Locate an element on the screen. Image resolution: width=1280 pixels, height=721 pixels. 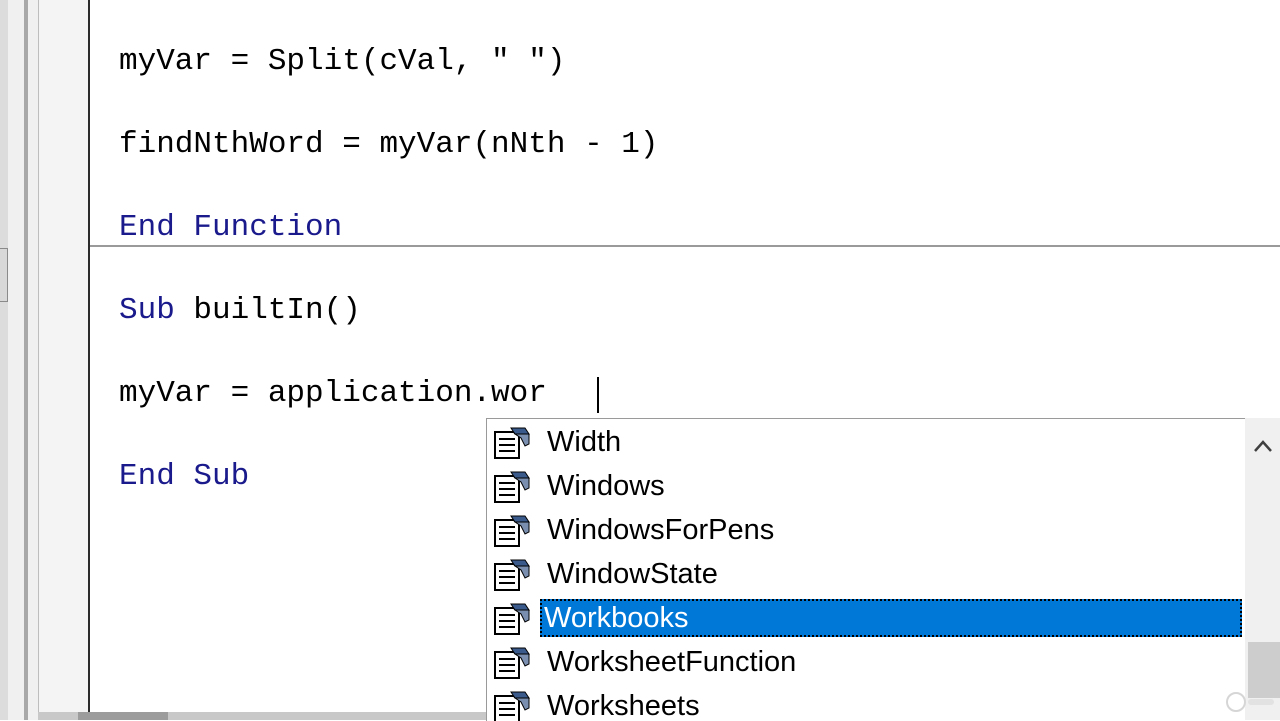
keyword-function: Function is located at coordinates (268, 227).